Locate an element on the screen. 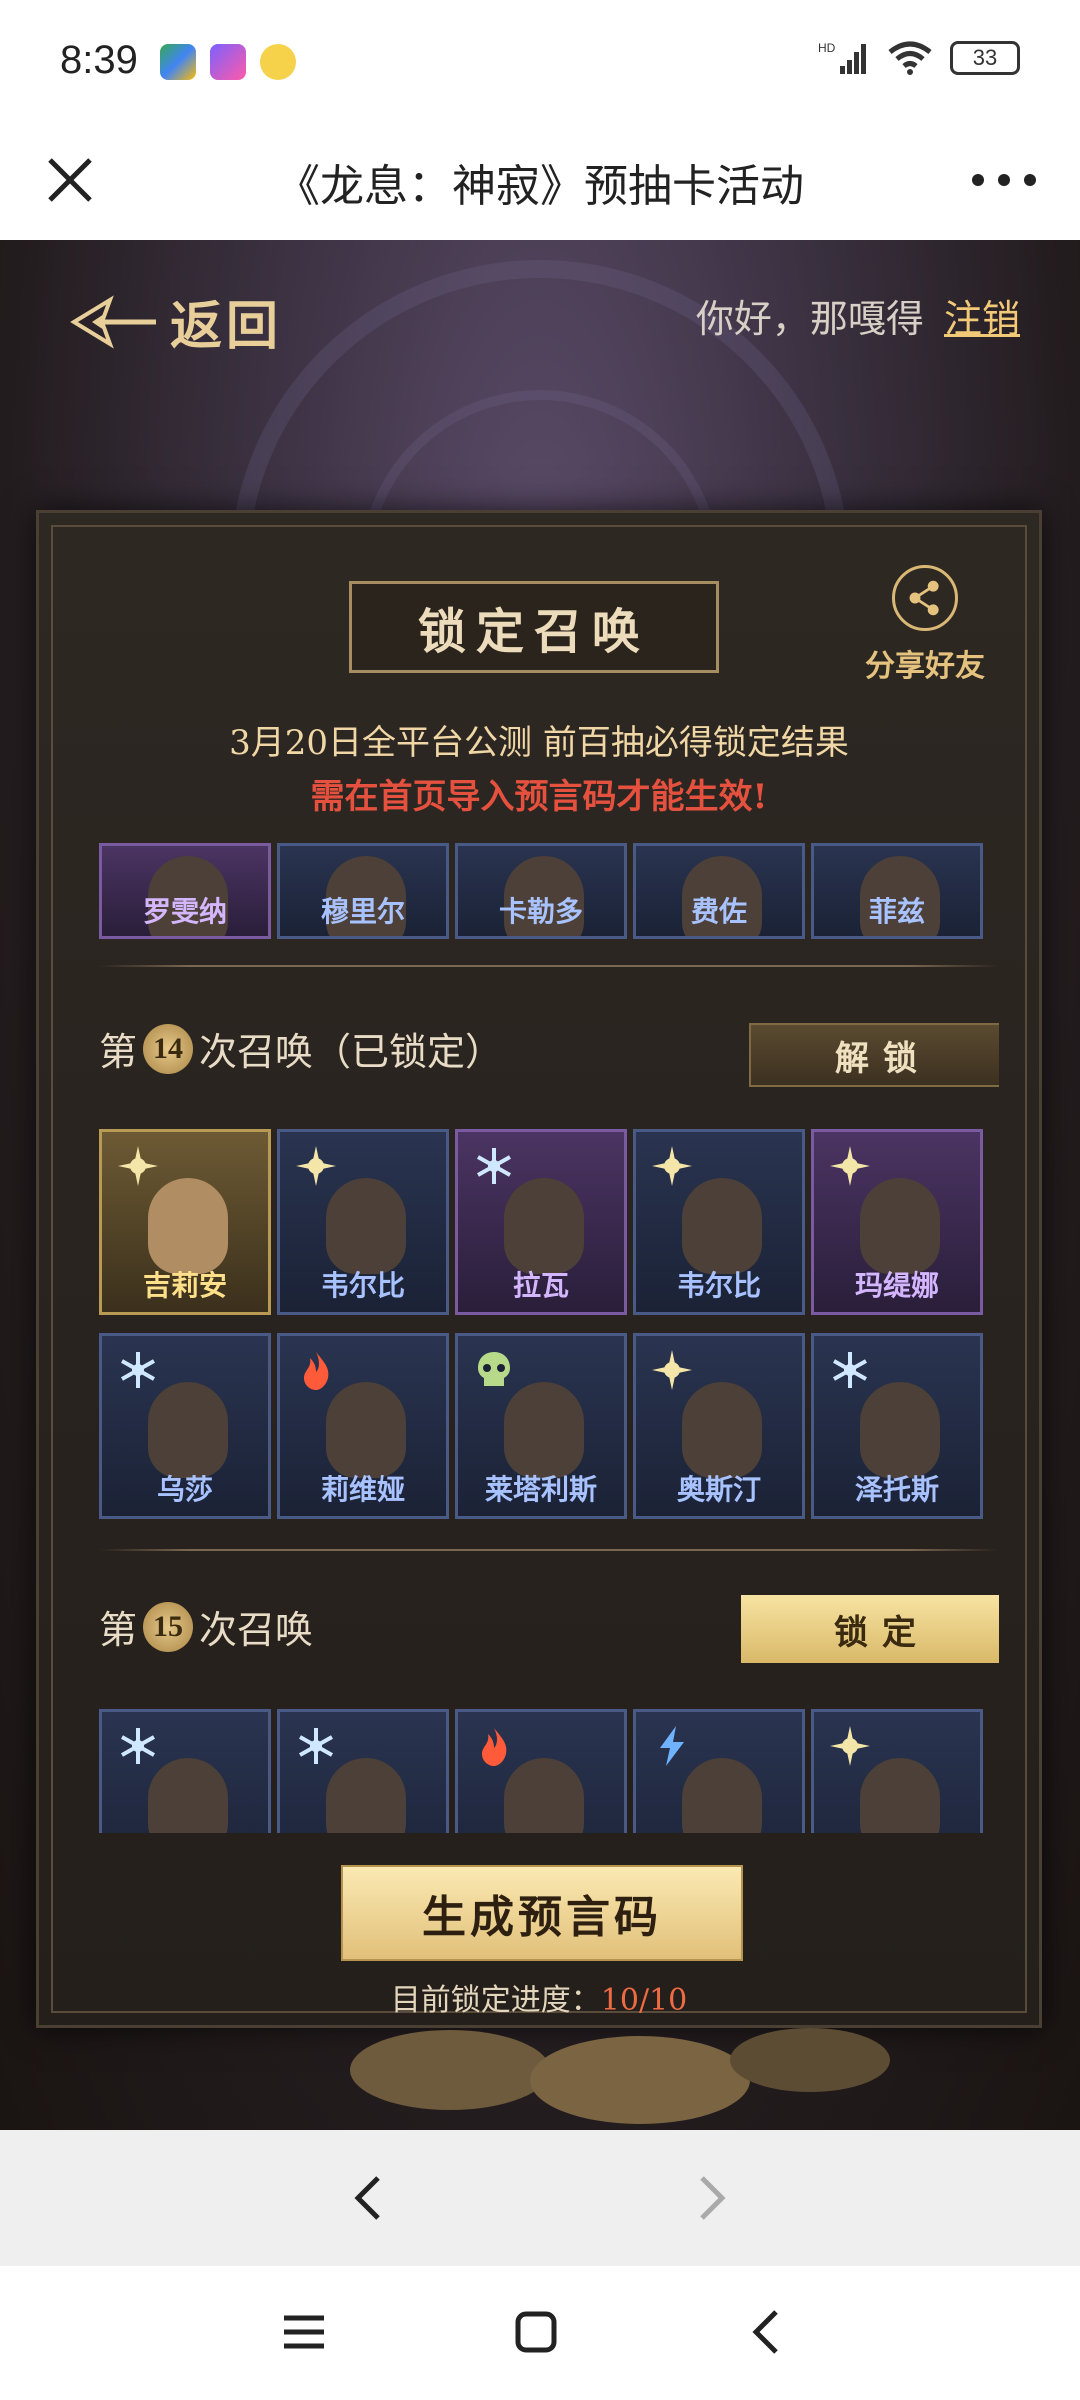 The height and width of the screenshot is (2400, 1080). summon-15-title: 第 15 次召唤 is located at coordinates (206, 1626).